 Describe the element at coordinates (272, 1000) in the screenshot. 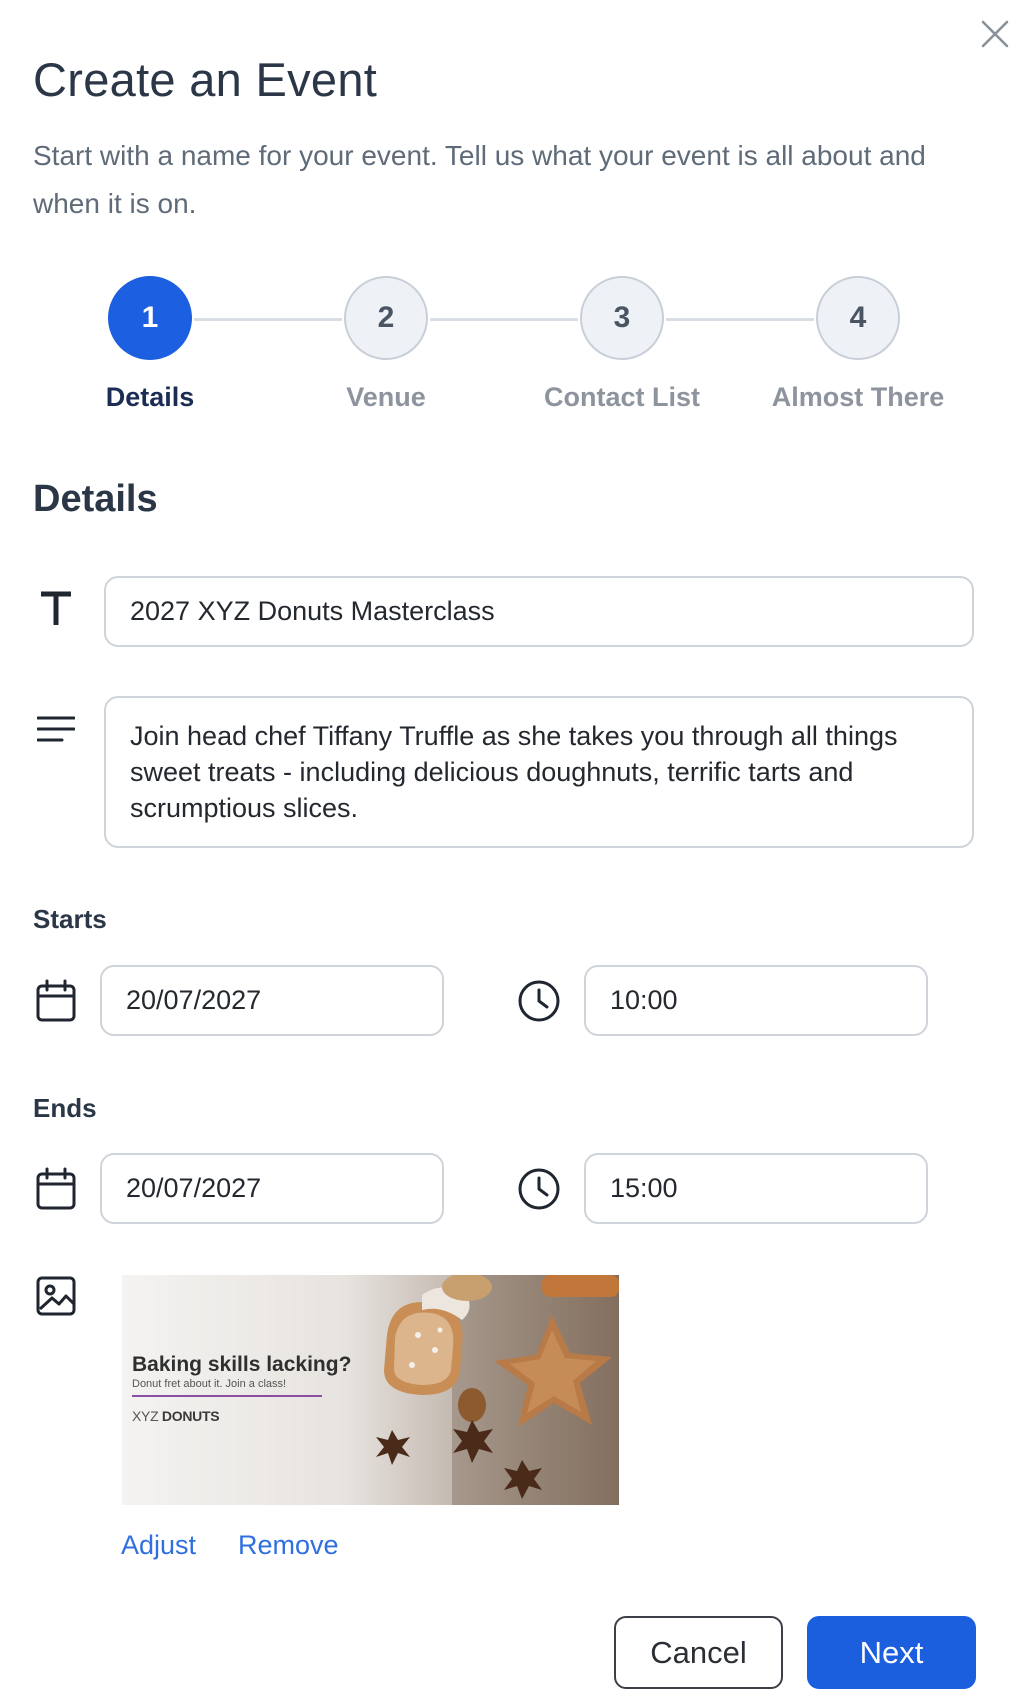

I see `start-date-input: 20/07/2027` at that location.